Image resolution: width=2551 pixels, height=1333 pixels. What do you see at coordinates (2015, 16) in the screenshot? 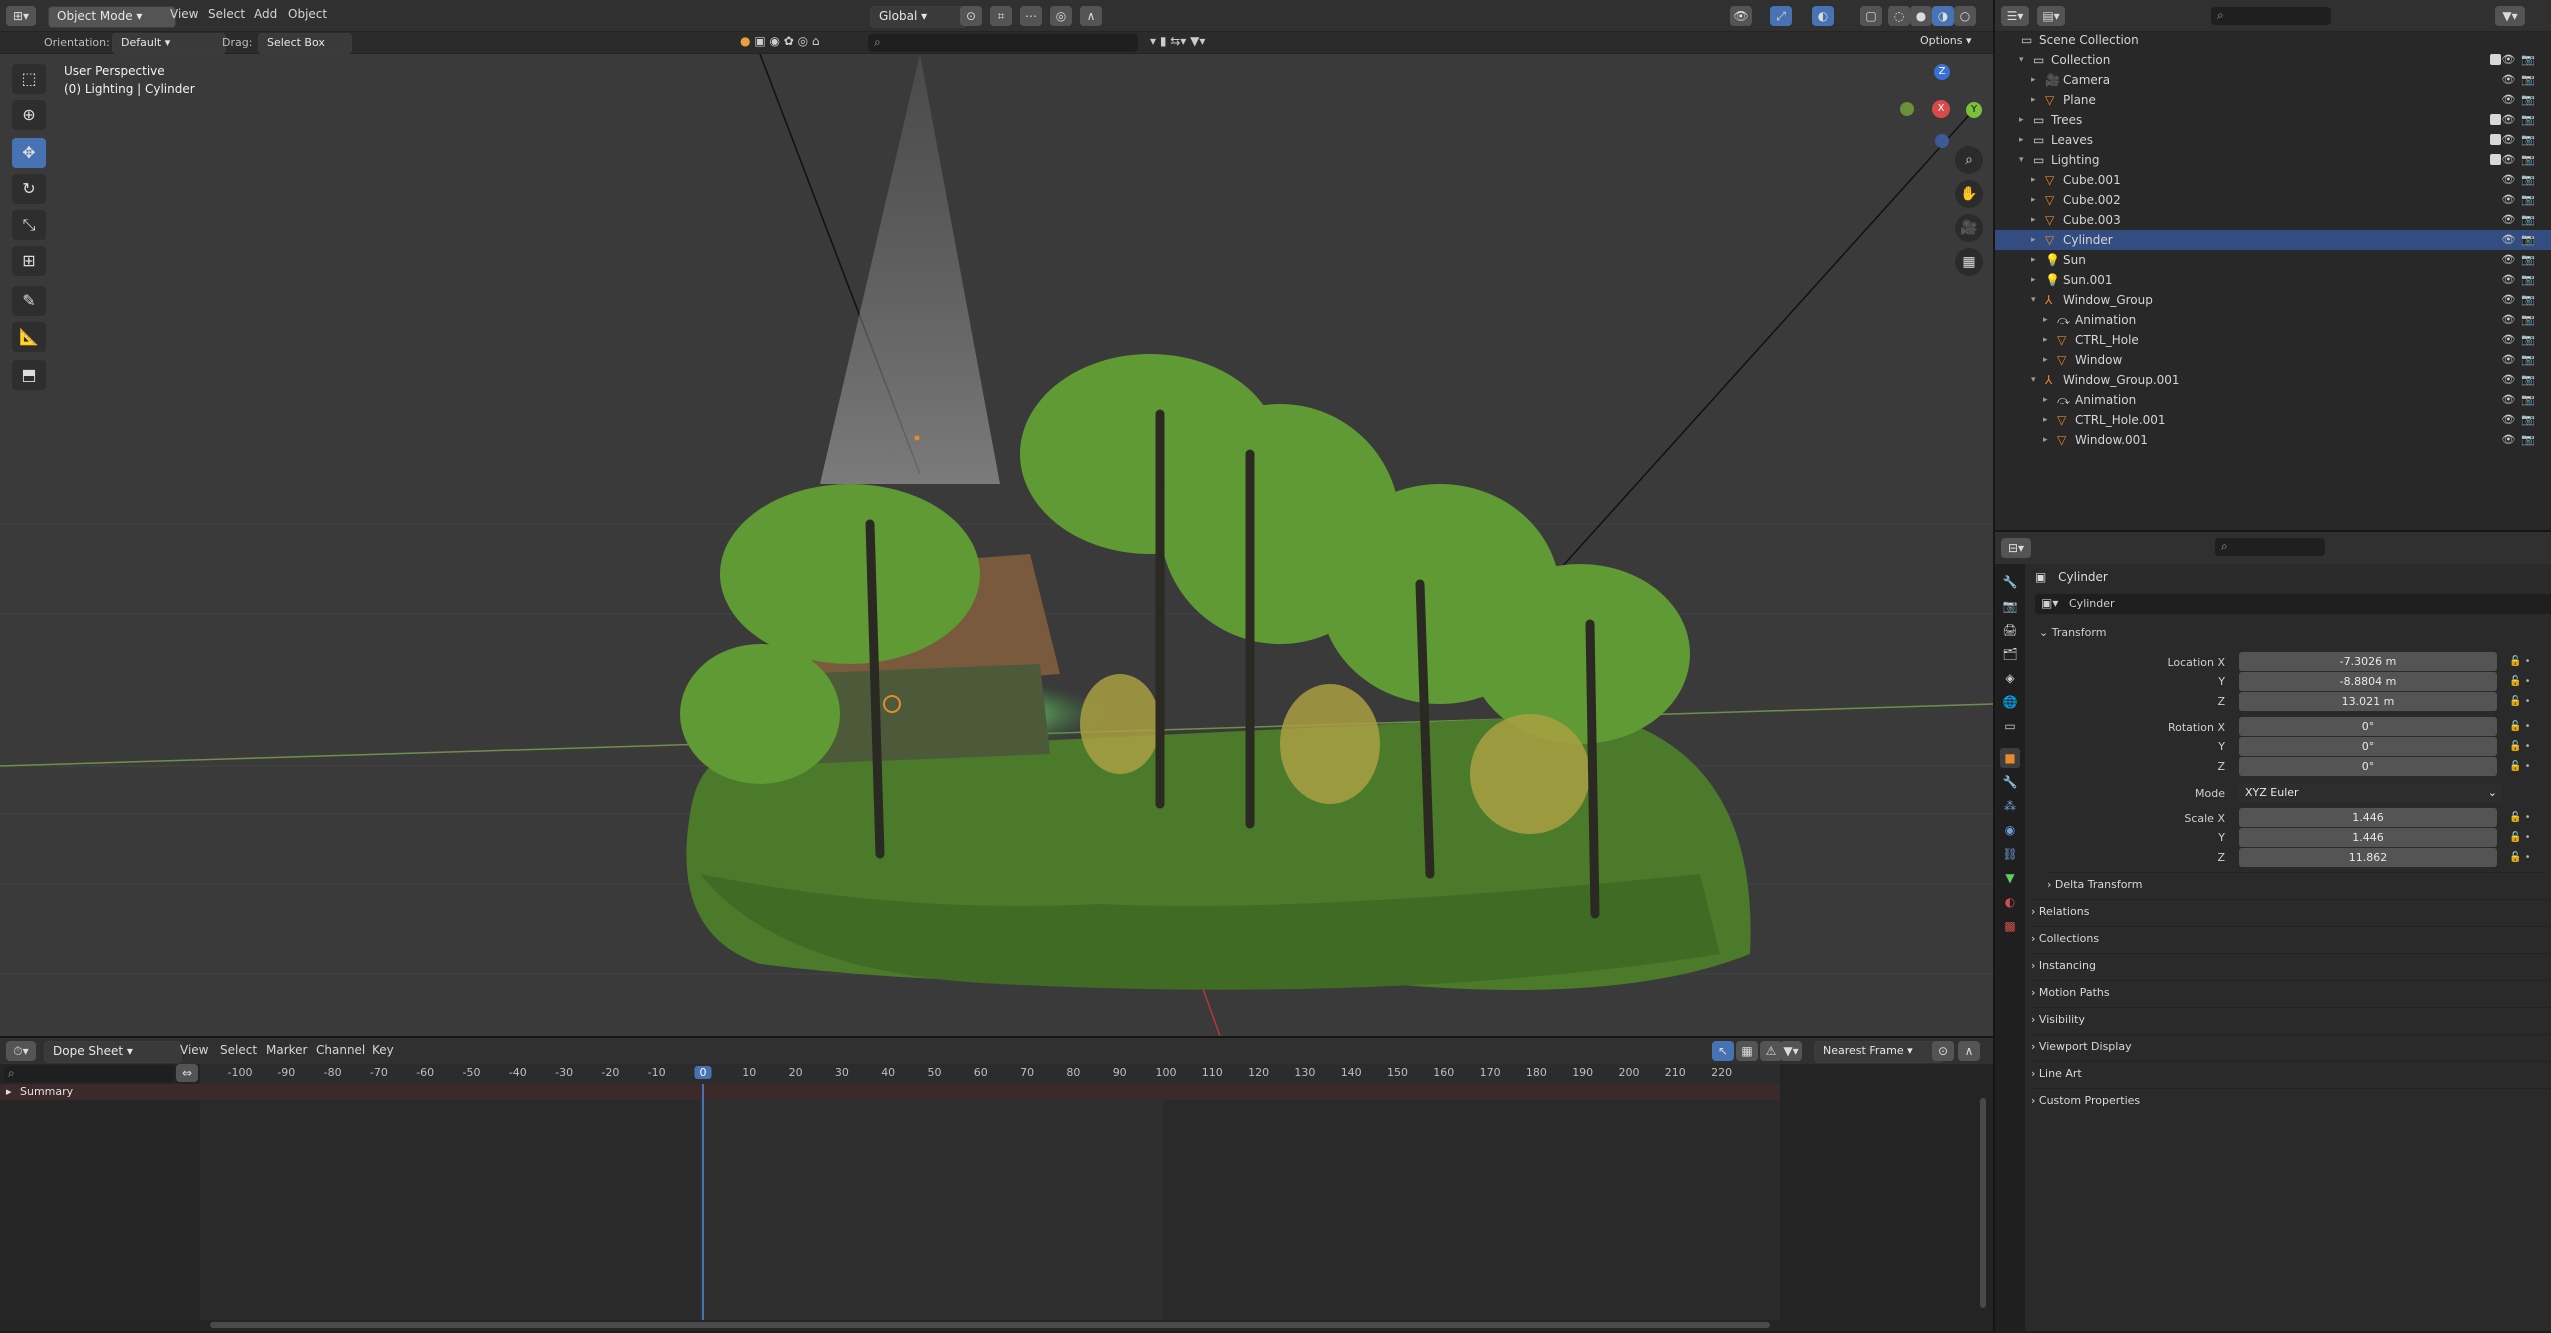
I see `outliner-editor-icon: ☰▾` at bounding box center [2015, 16].